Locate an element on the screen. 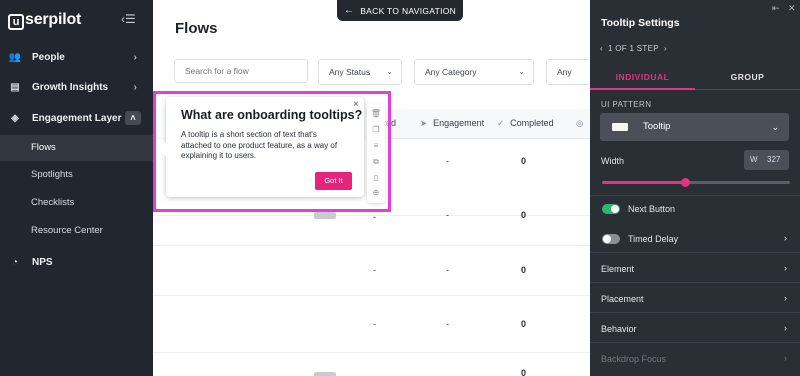 This screenshot has width=800, height=376. logo-mark: u is located at coordinates (16, 22).